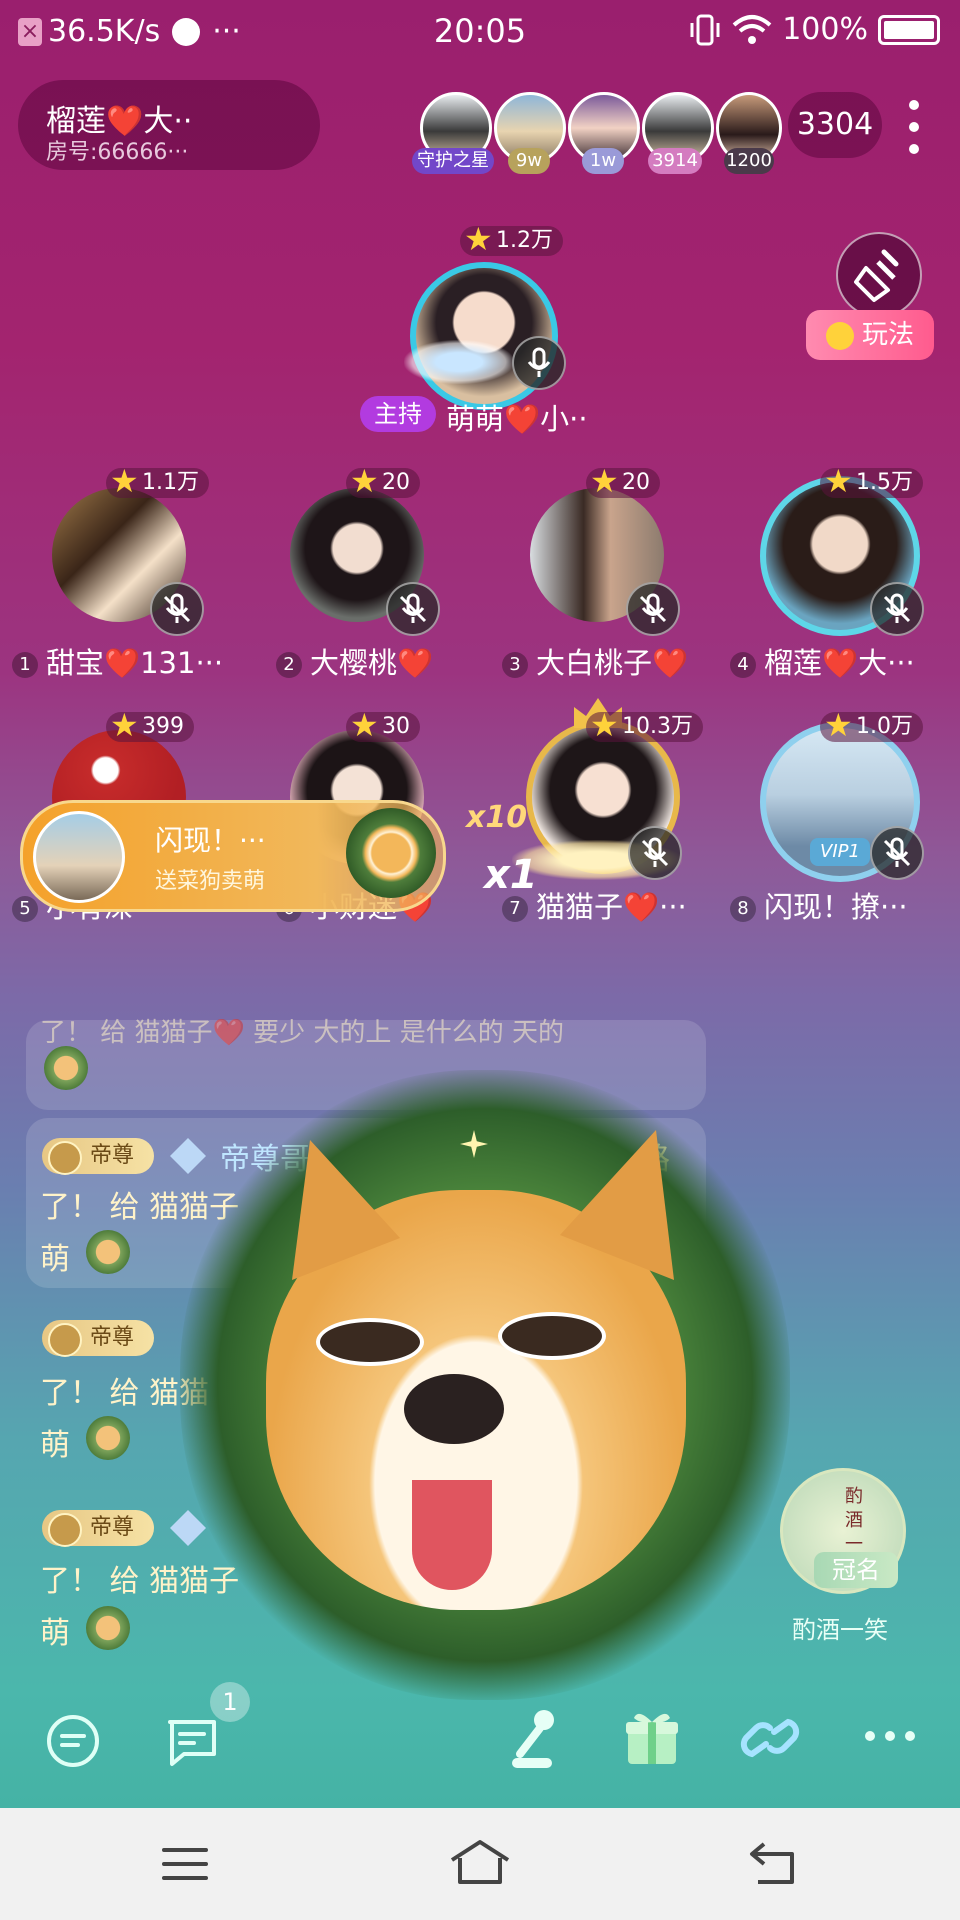 The image size is (960, 1920). Describe the element at coordinates (480, 1864) in the screenshot. I see `home-button` at that location.